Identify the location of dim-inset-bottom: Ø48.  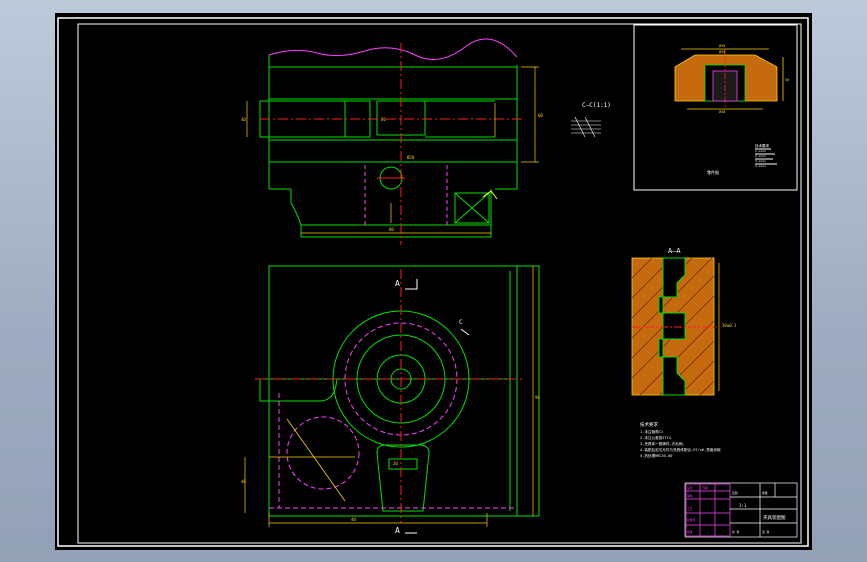
(722, 111).